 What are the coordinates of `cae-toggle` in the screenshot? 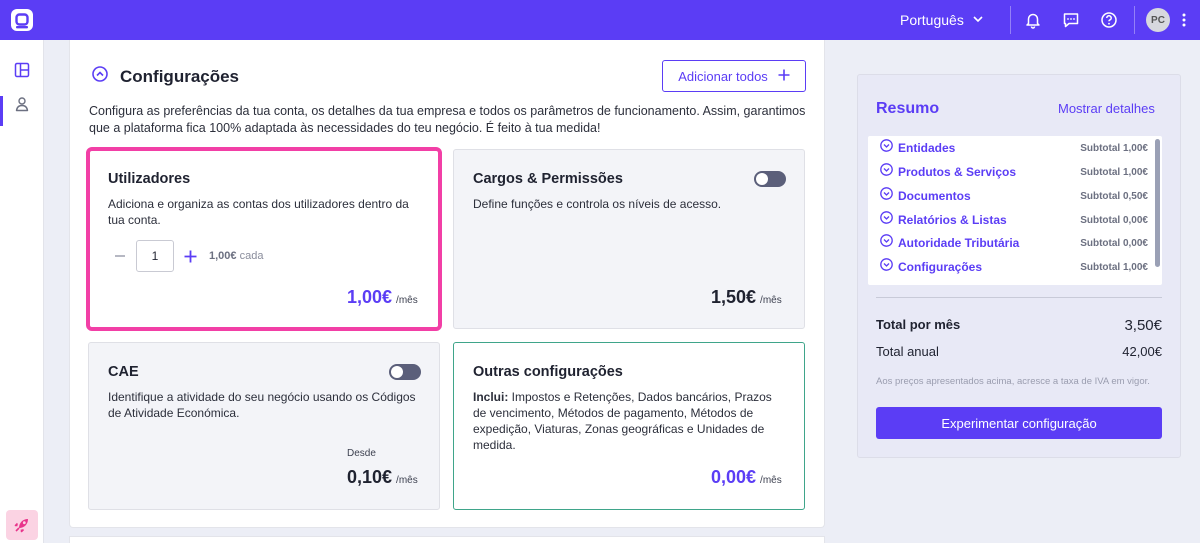 It's located at (405, 372).